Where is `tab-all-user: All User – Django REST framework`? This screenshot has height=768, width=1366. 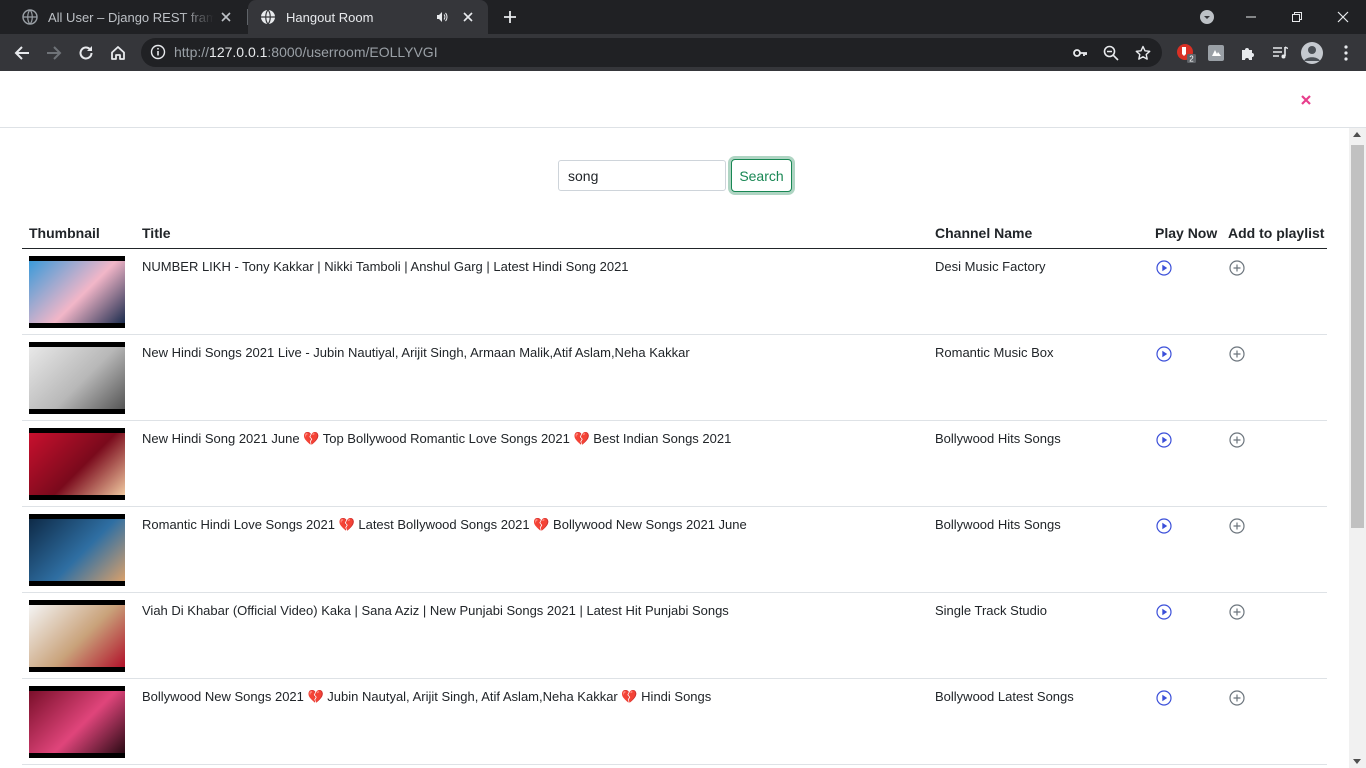
tab-all-user: All User – Django REST framework is located at coordinates (128, 17).